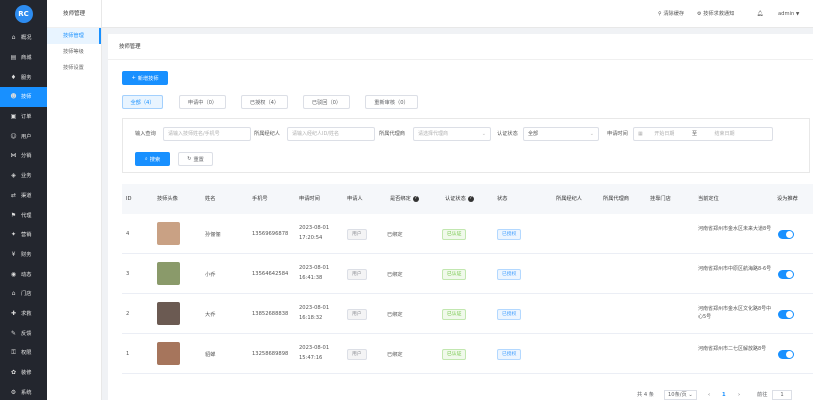 This screenshot has width=813, height=400. I want to click on sidebar-item-shop: ▤ 商城, so click(23, 58).